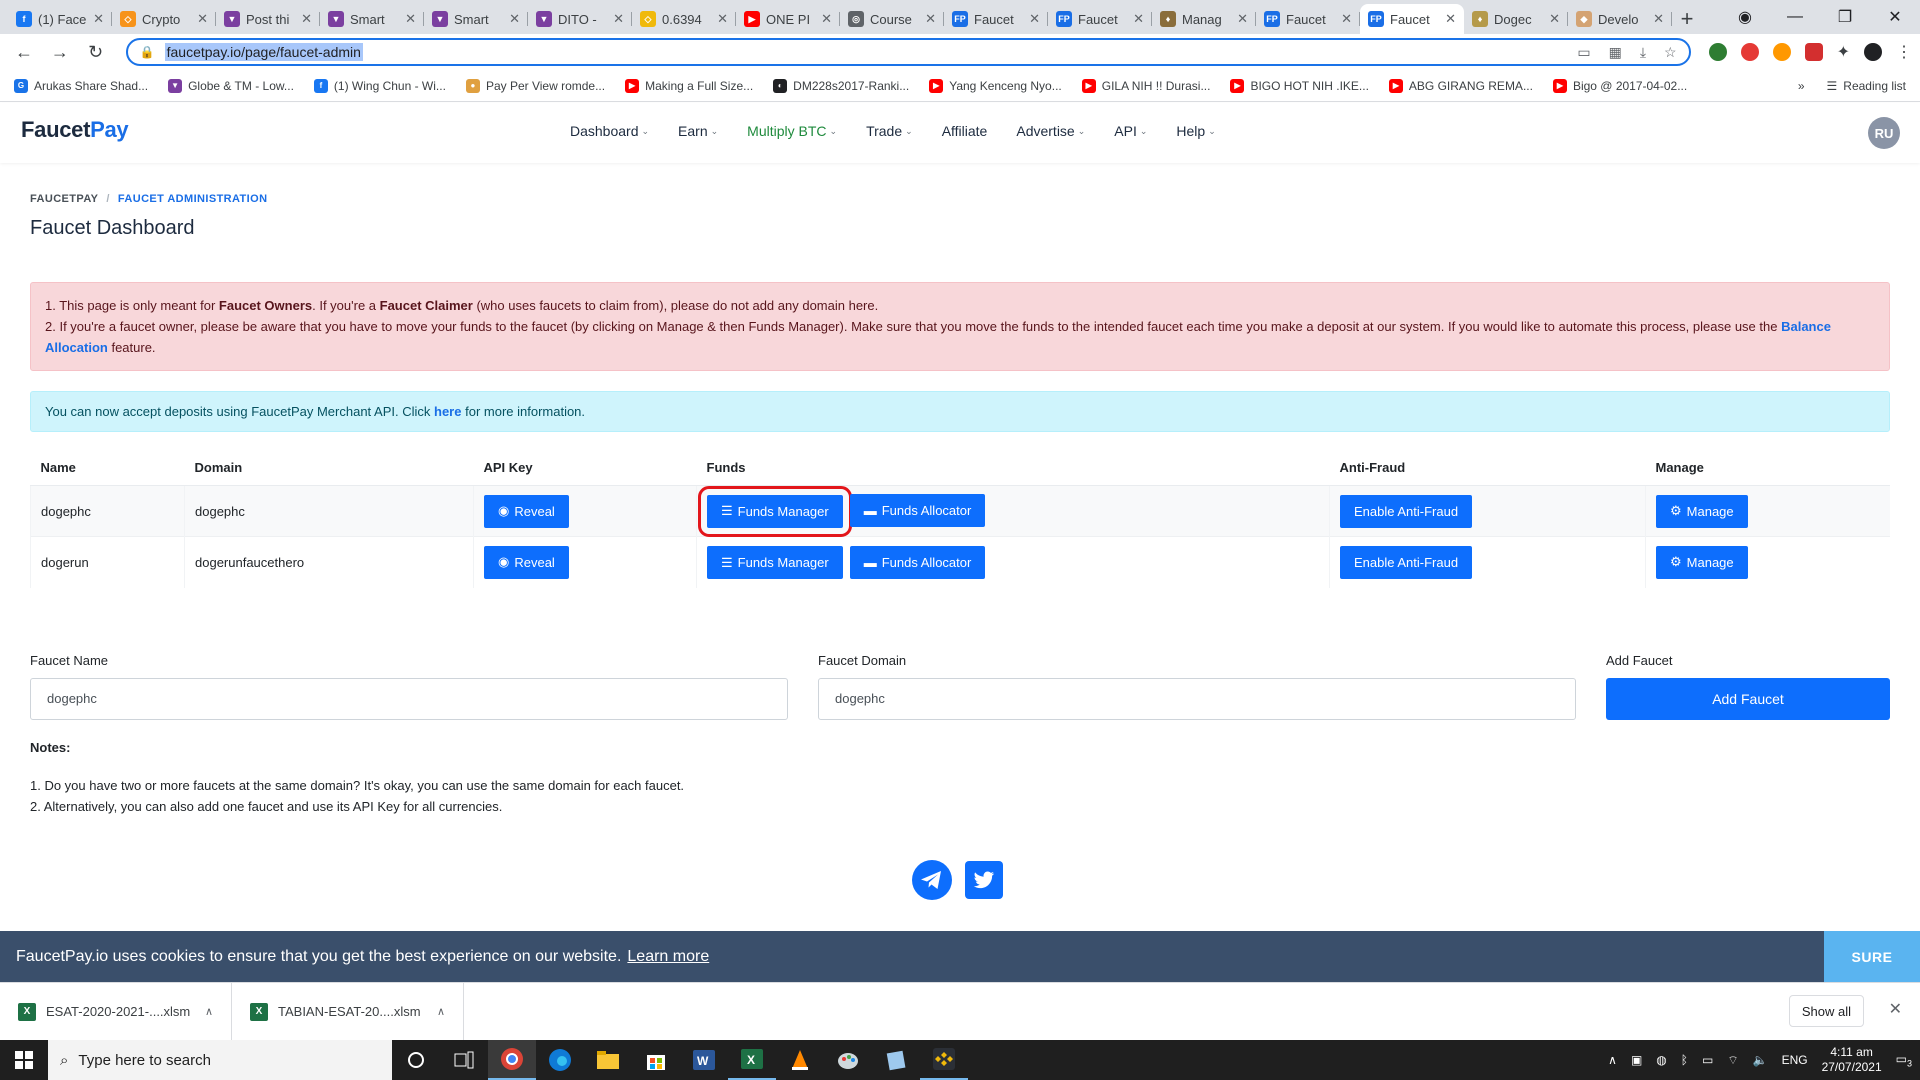 Image resolution: width=1920 pixels, height=1080 pixels. Describe the element at coordinates (268, 19) in the screenshot. I see `browser-tab: ▼ Post thi ✕` at that location.